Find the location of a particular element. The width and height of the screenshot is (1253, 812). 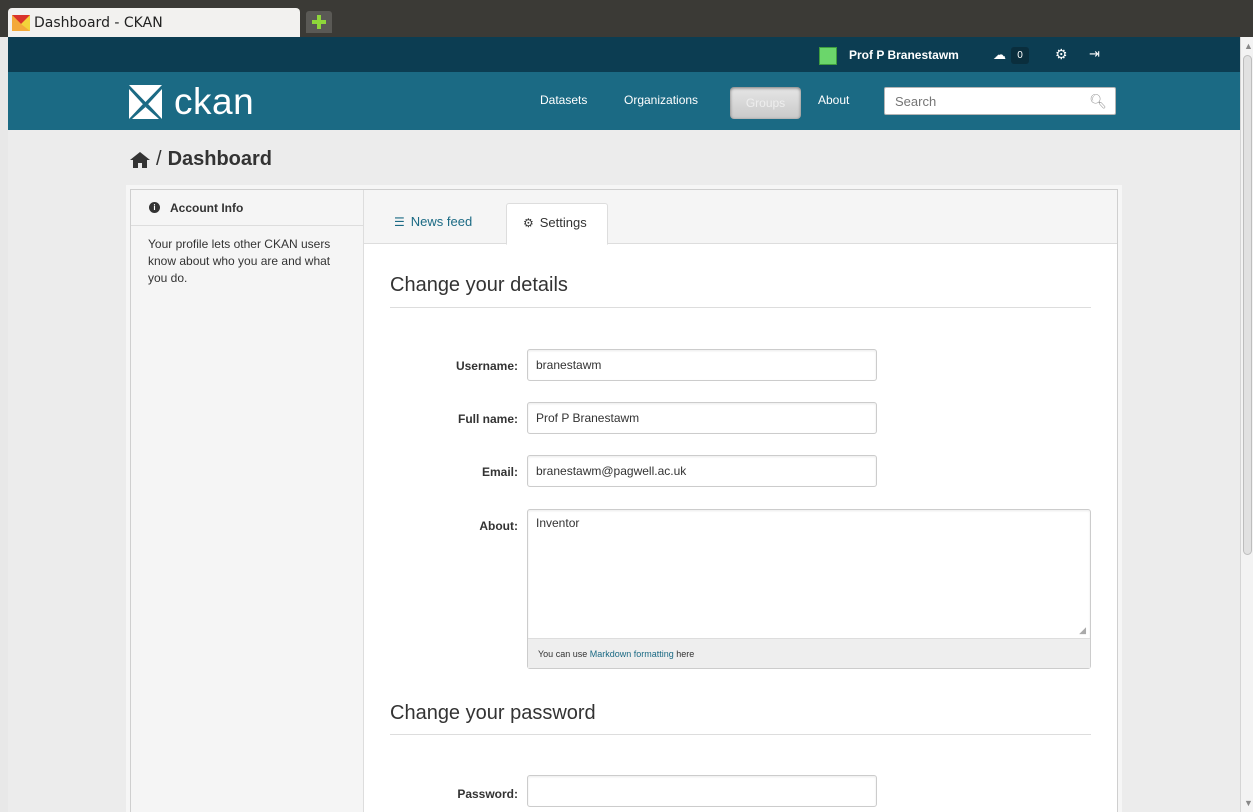

username-field is located at coordinates (702, 365).